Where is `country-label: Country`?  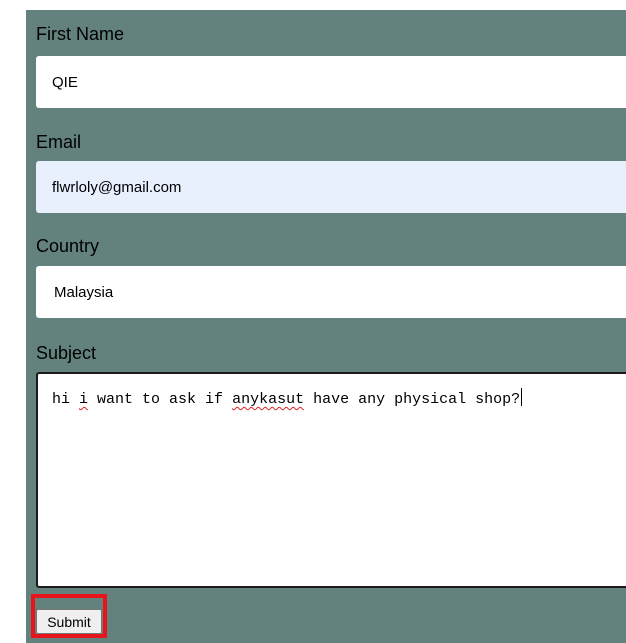
country-label: Country is located at coordinates (68, 246).